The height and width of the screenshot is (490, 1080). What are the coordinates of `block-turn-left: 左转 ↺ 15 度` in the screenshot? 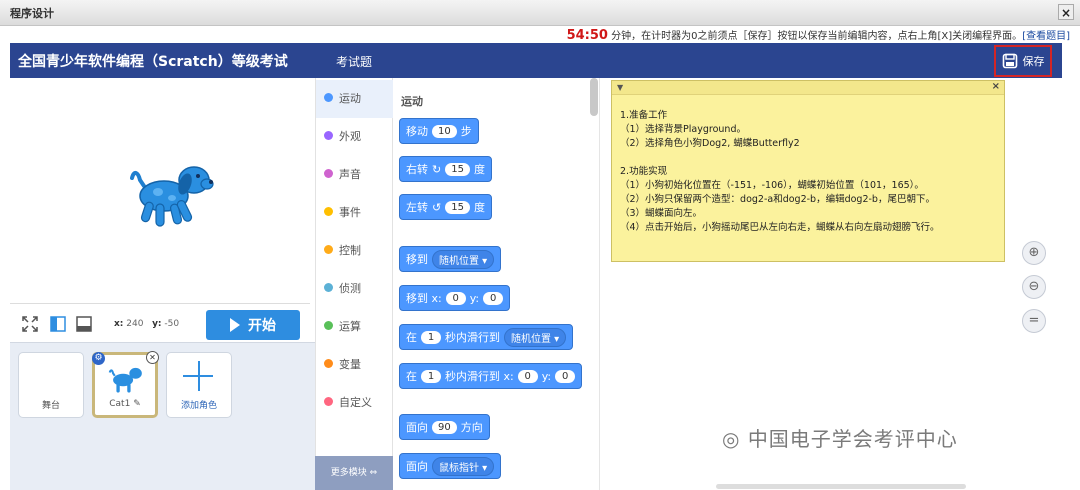 It's located at (445, 207).